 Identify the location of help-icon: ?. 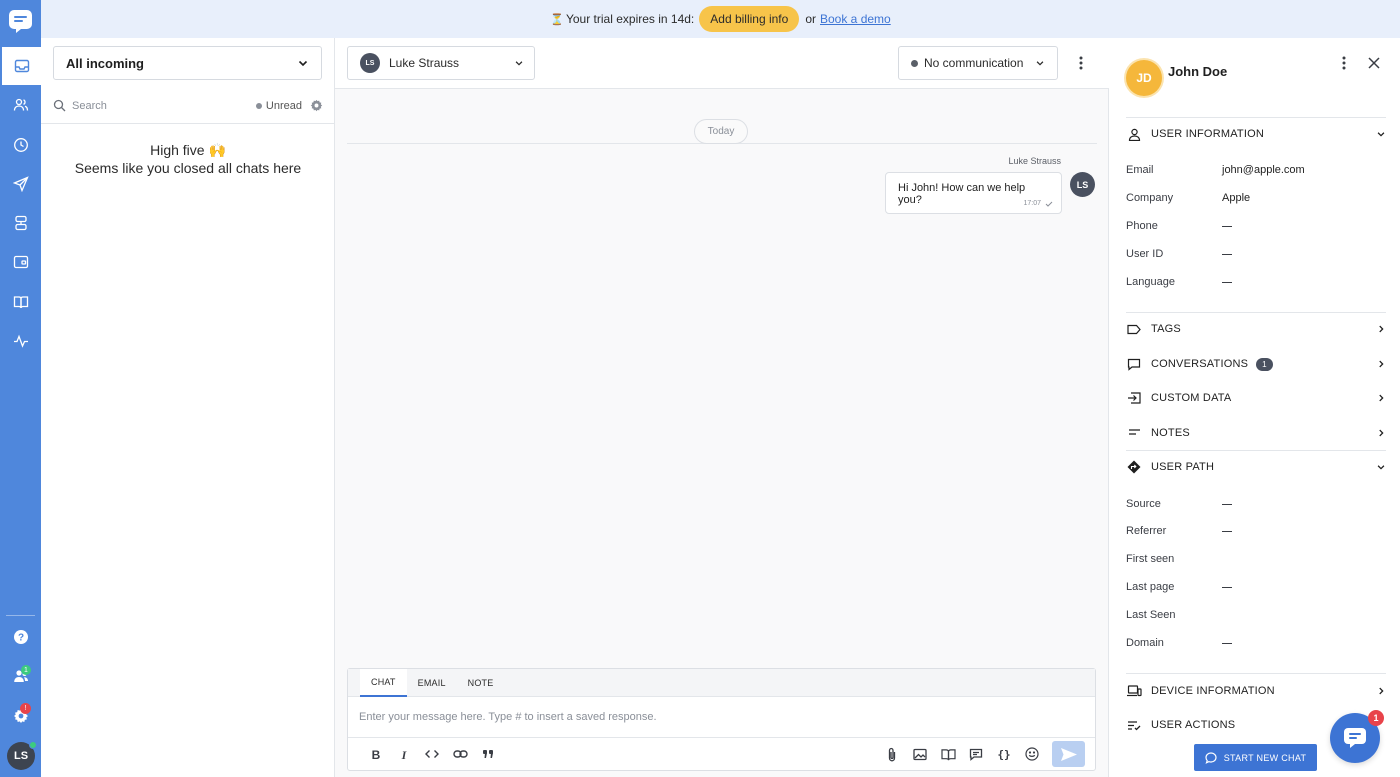
(20, 637).